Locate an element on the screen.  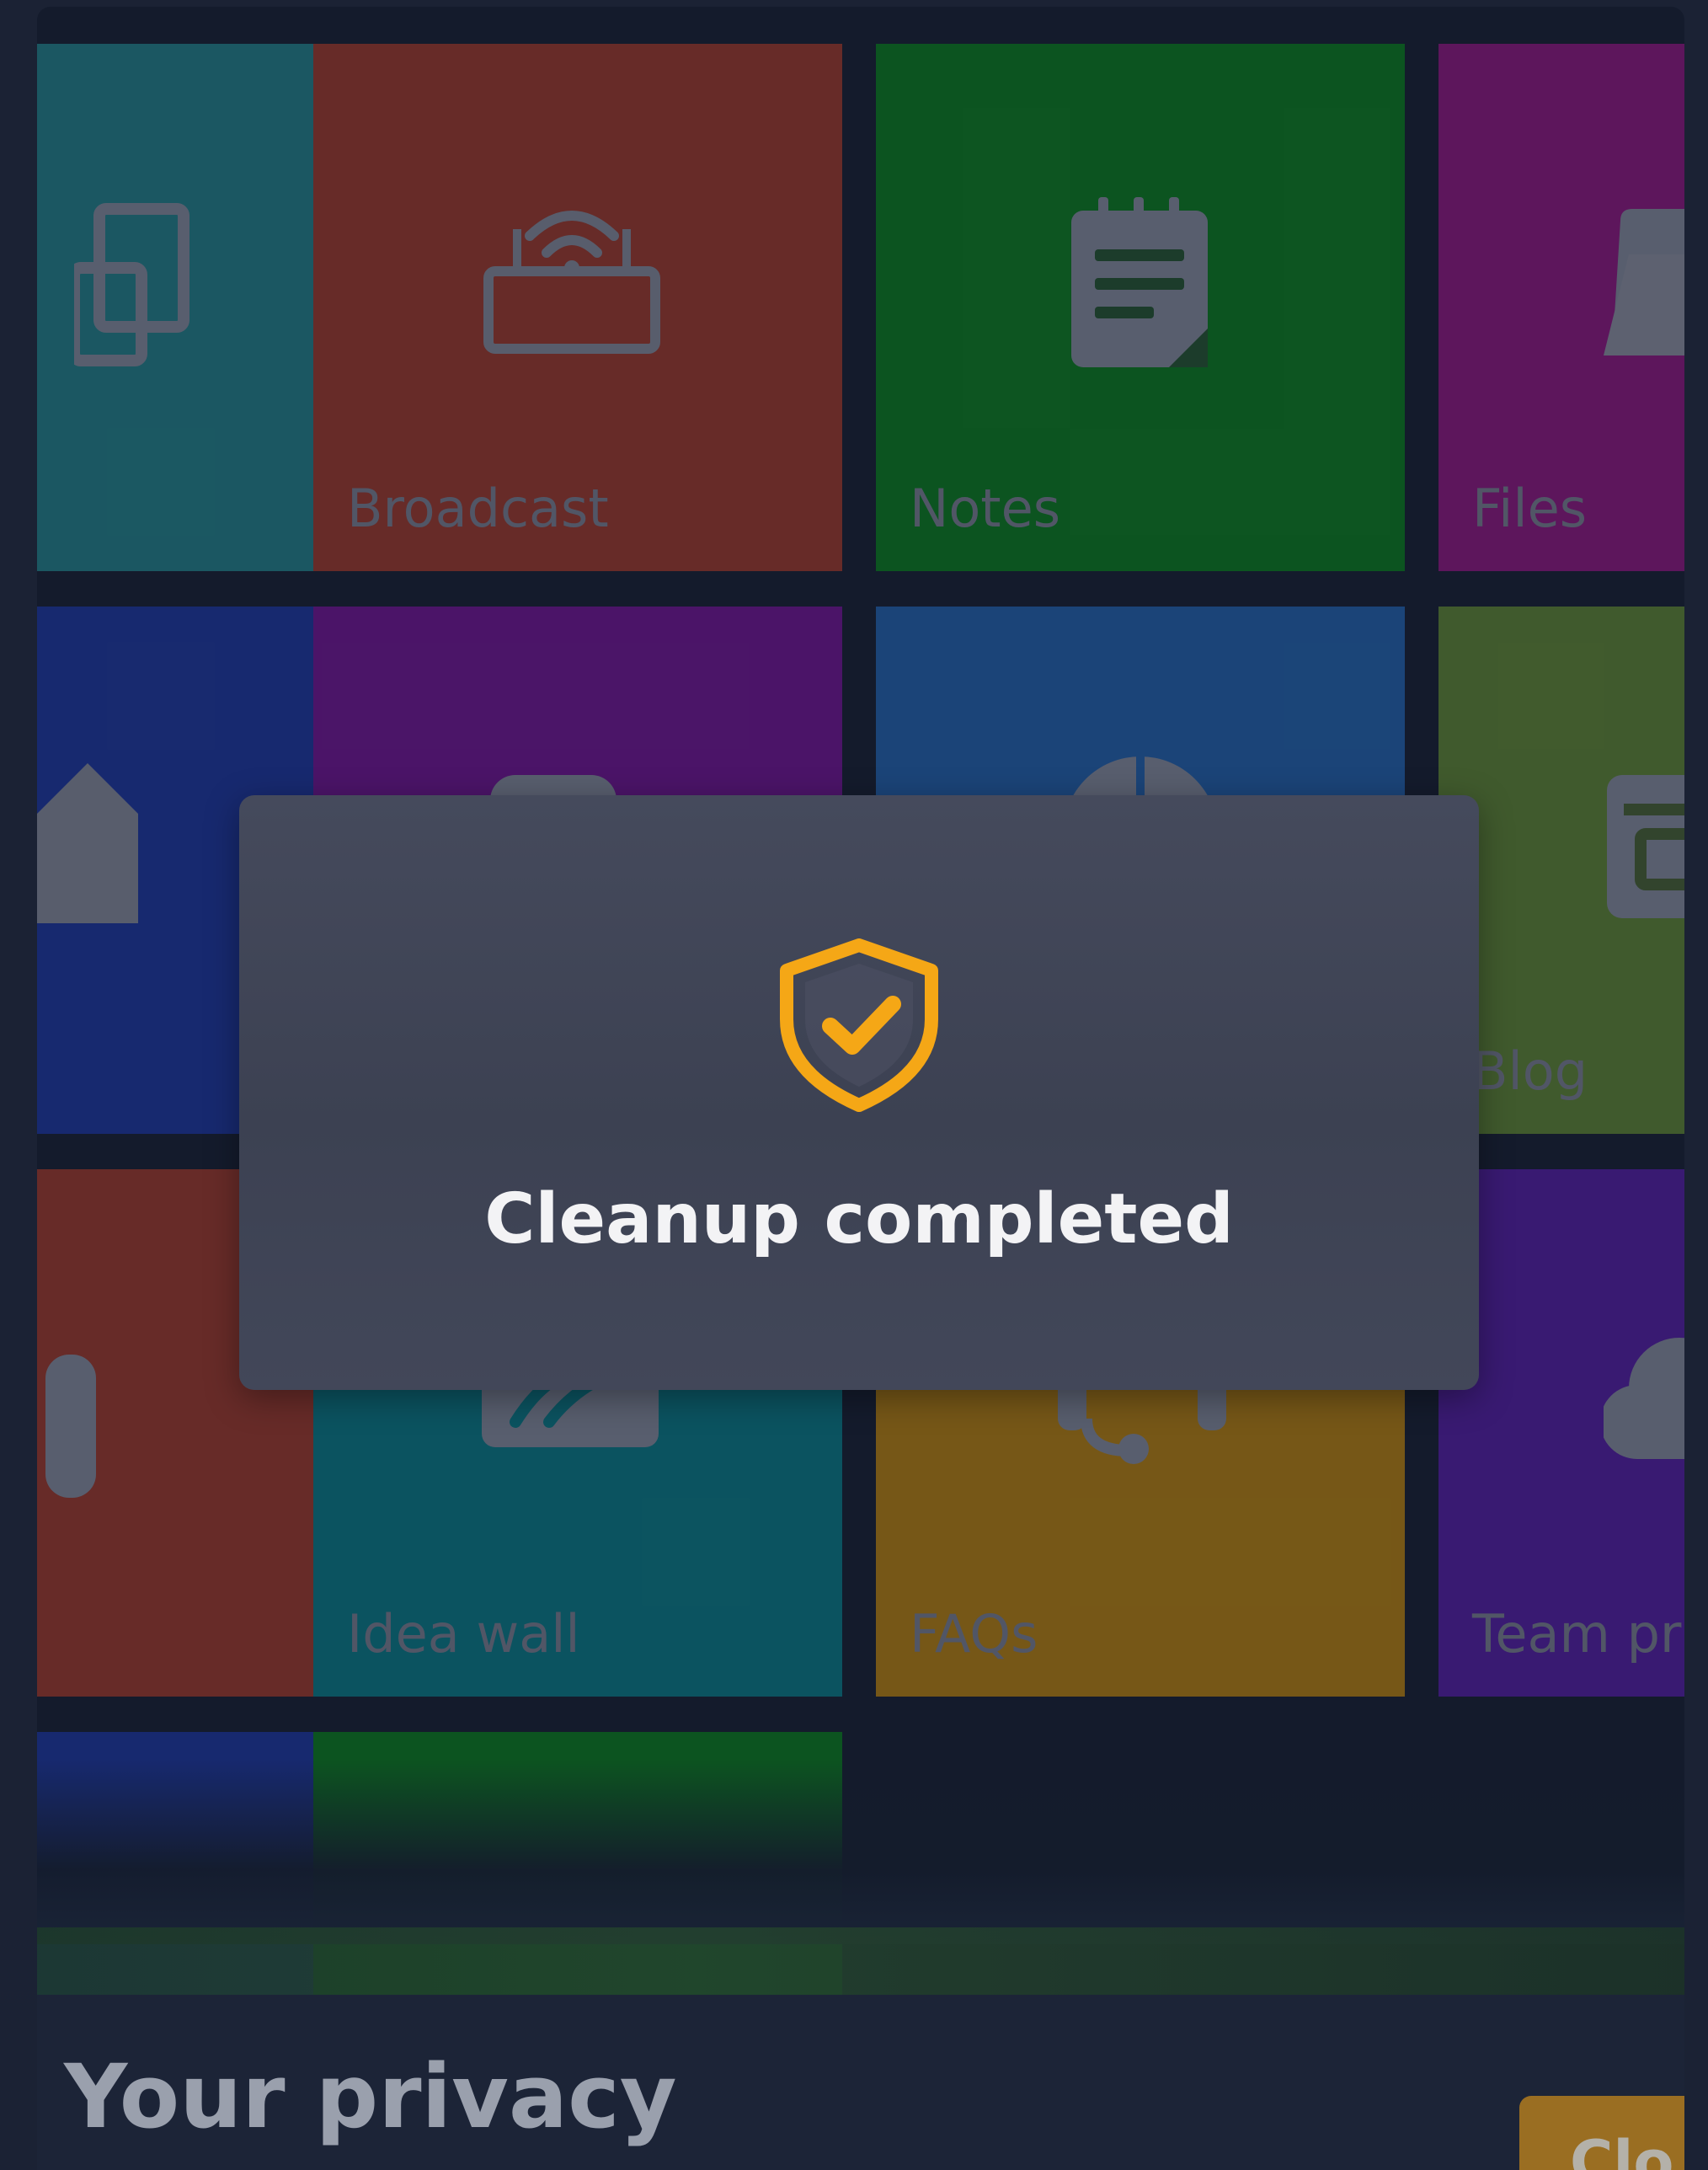
privacy-close-label: Clo is located at coordinates (1622, 2149).